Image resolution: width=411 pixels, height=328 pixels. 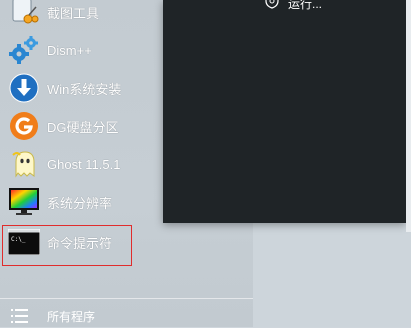 I want to click on menu-item-label: DG硬盘分区, so click(x=83, y=127).